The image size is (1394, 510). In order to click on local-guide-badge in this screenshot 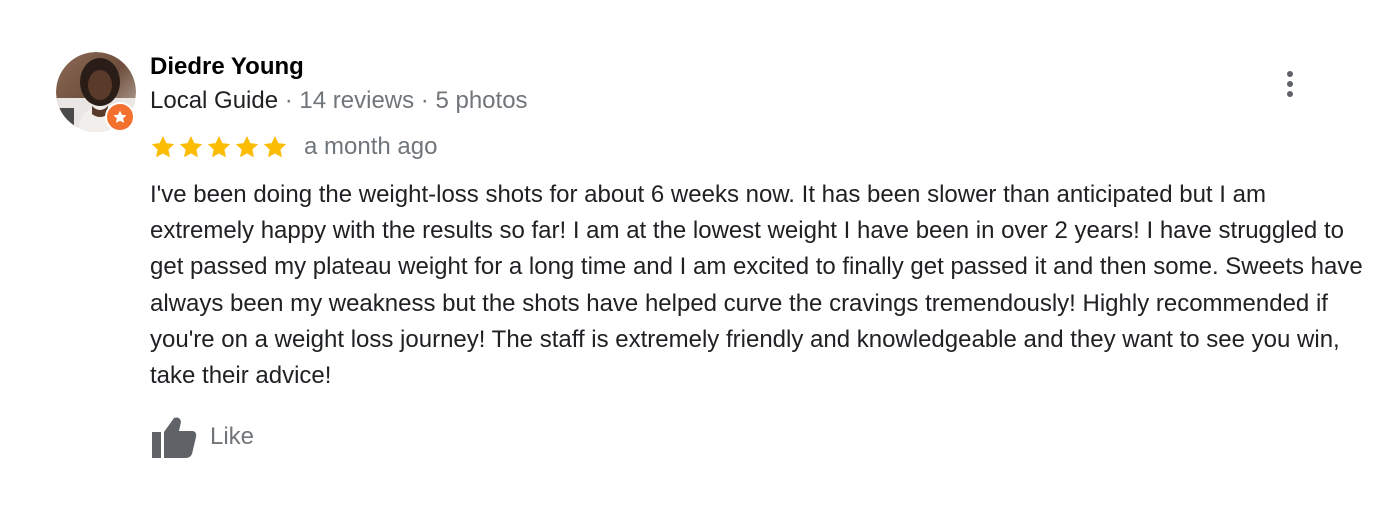, I will do `click(120, 117)`.